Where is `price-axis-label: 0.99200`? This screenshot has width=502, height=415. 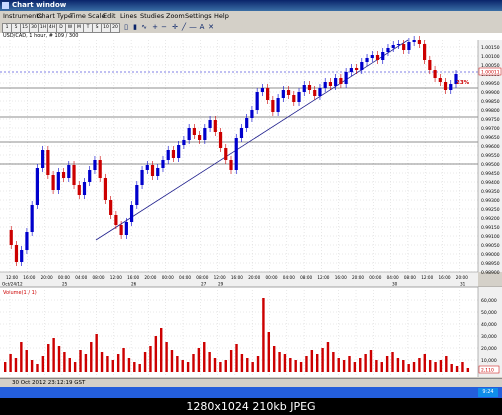
price-axis-label: 0.99200 is located at coordinates (490, 219).